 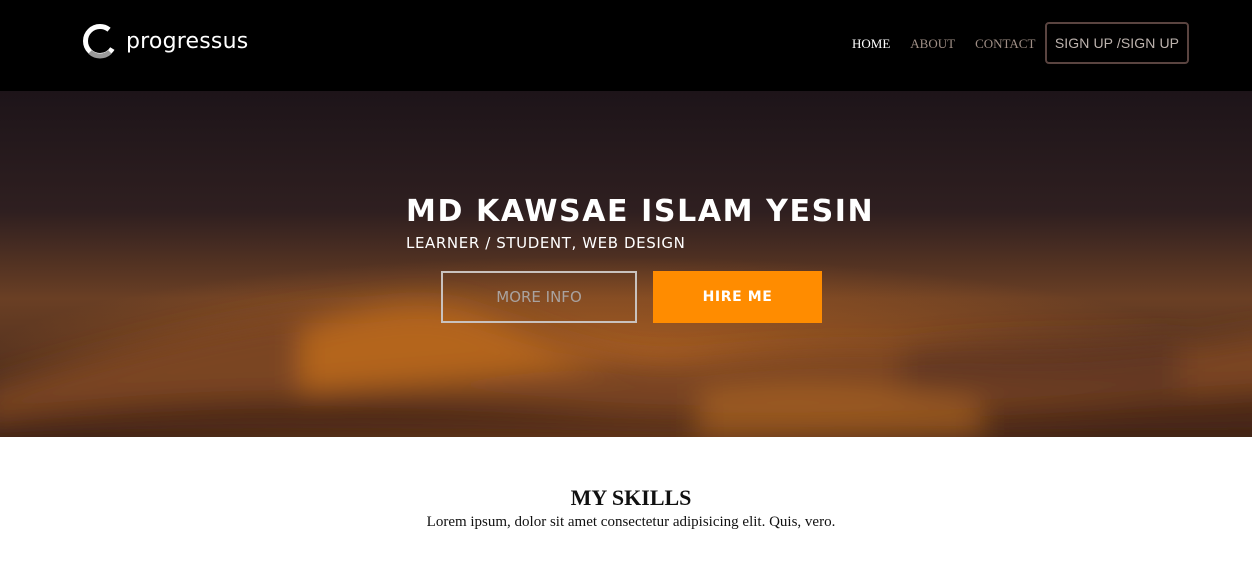 I want to click on hero-title: MD KAWSAE ISLAM YESIN, so click(x=640, y=211).